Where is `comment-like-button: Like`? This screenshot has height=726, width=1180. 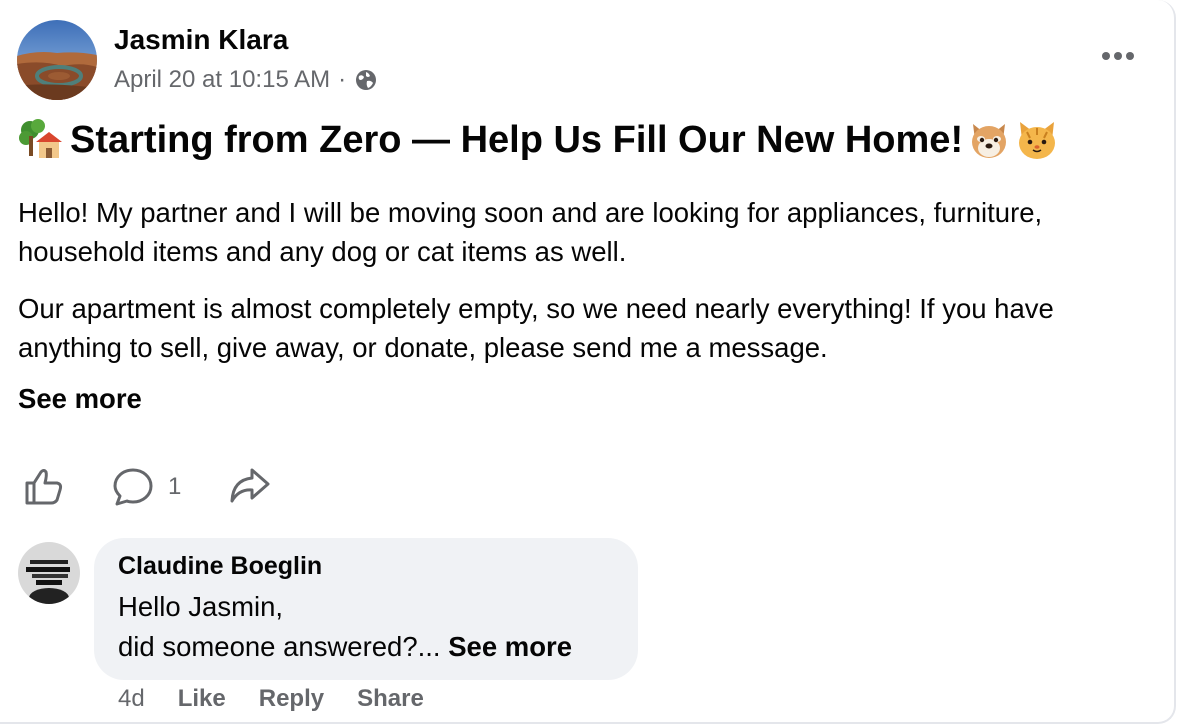
comment-like-button: Like is located at coordinates (202, 699).